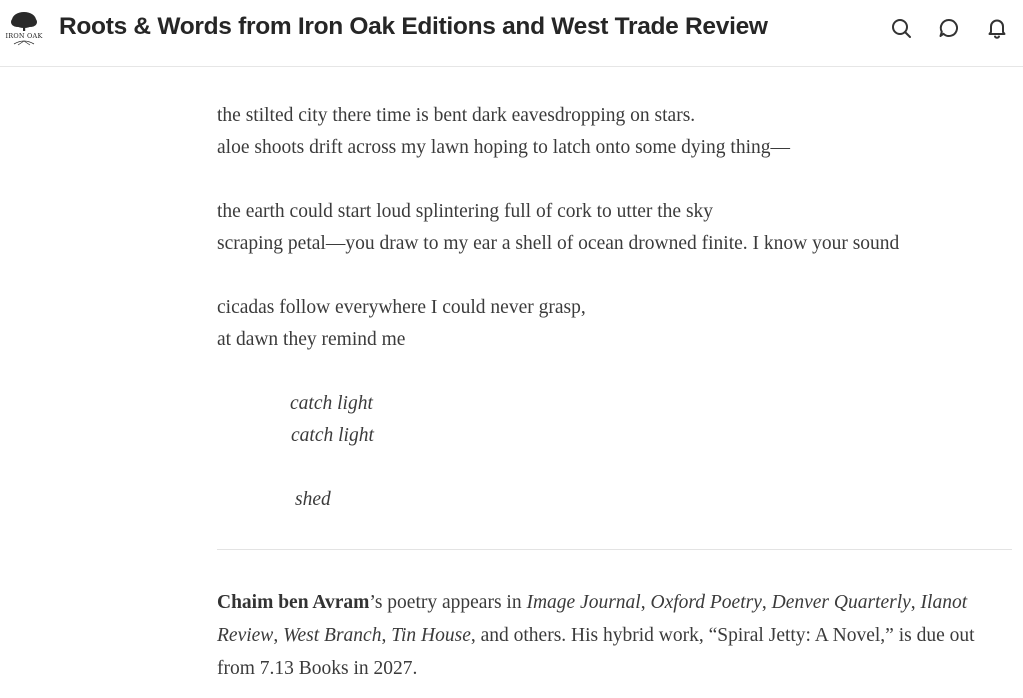 This screenshot has height=698, width=1023. What do you see at coordinates (614, 549) in the screenshot?
I see `divider` at bounding box center [614, 549].